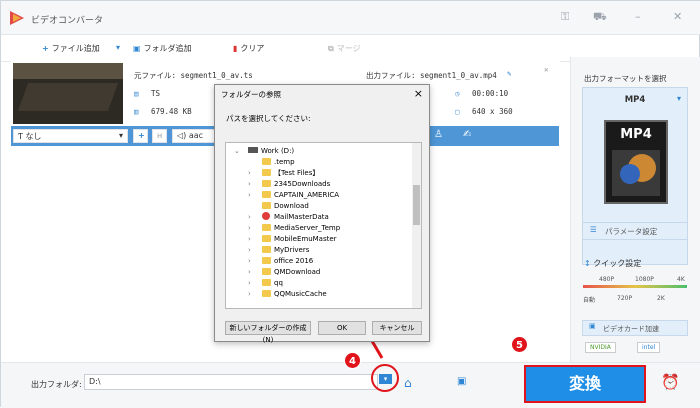 The height and width of the screenshot is (408, 700). What do you see at coordinates (251, 94) in the screenshot?
I see `dialog-title: フォルダーの参照` at bounding box center [251, 94].